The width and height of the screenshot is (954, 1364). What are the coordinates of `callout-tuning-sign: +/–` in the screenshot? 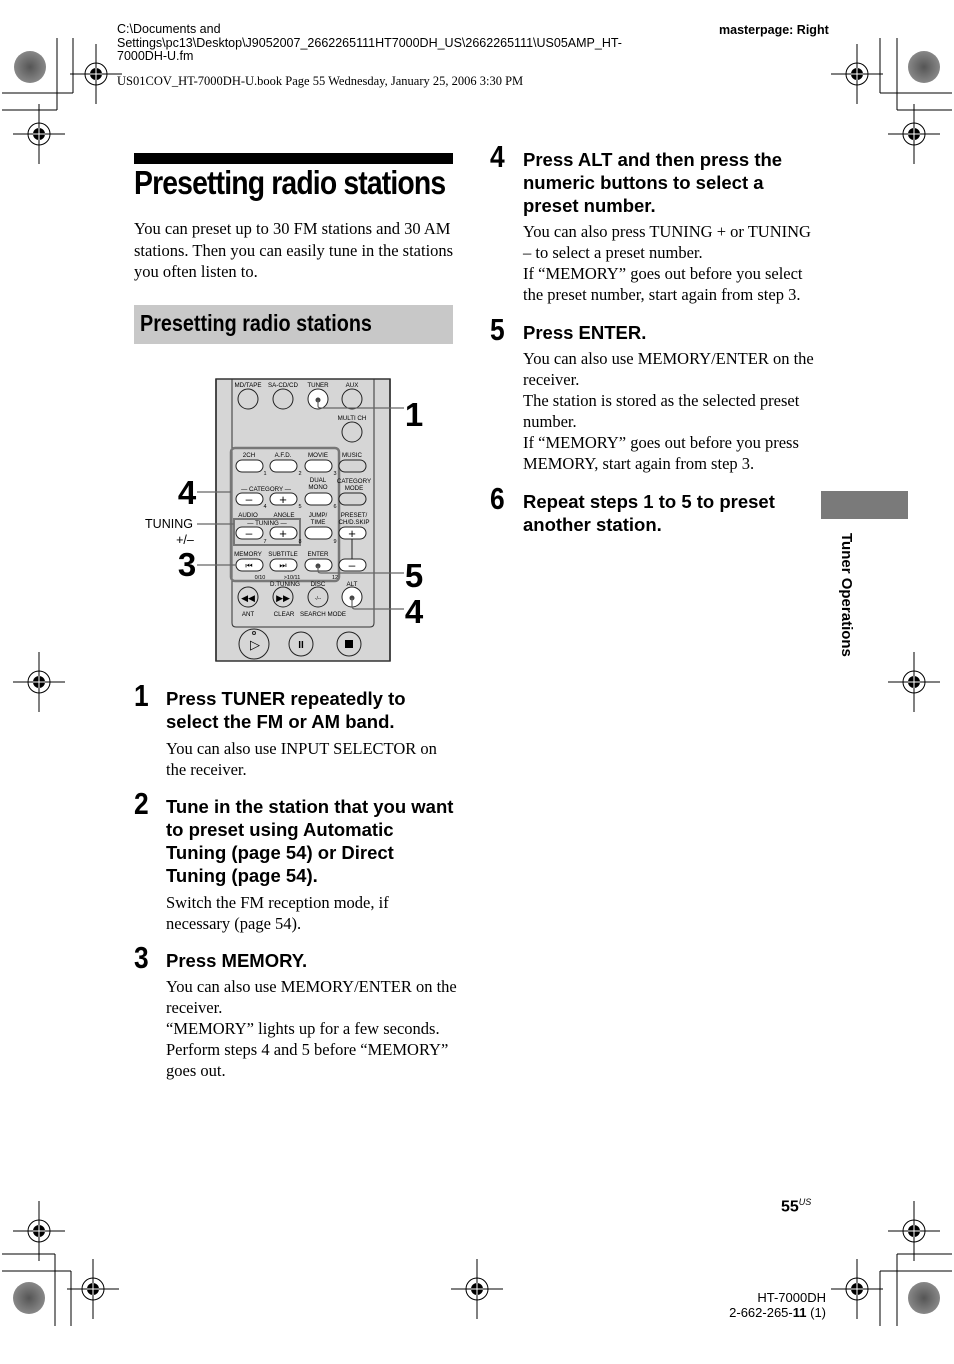 It's located at (185, 540).